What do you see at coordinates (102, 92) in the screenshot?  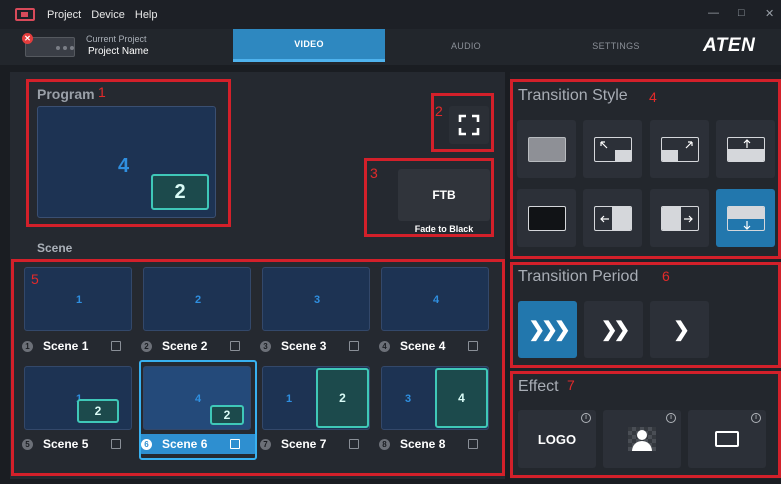 I see `annotation-number-1: 1` at bounding box center [102, 92].